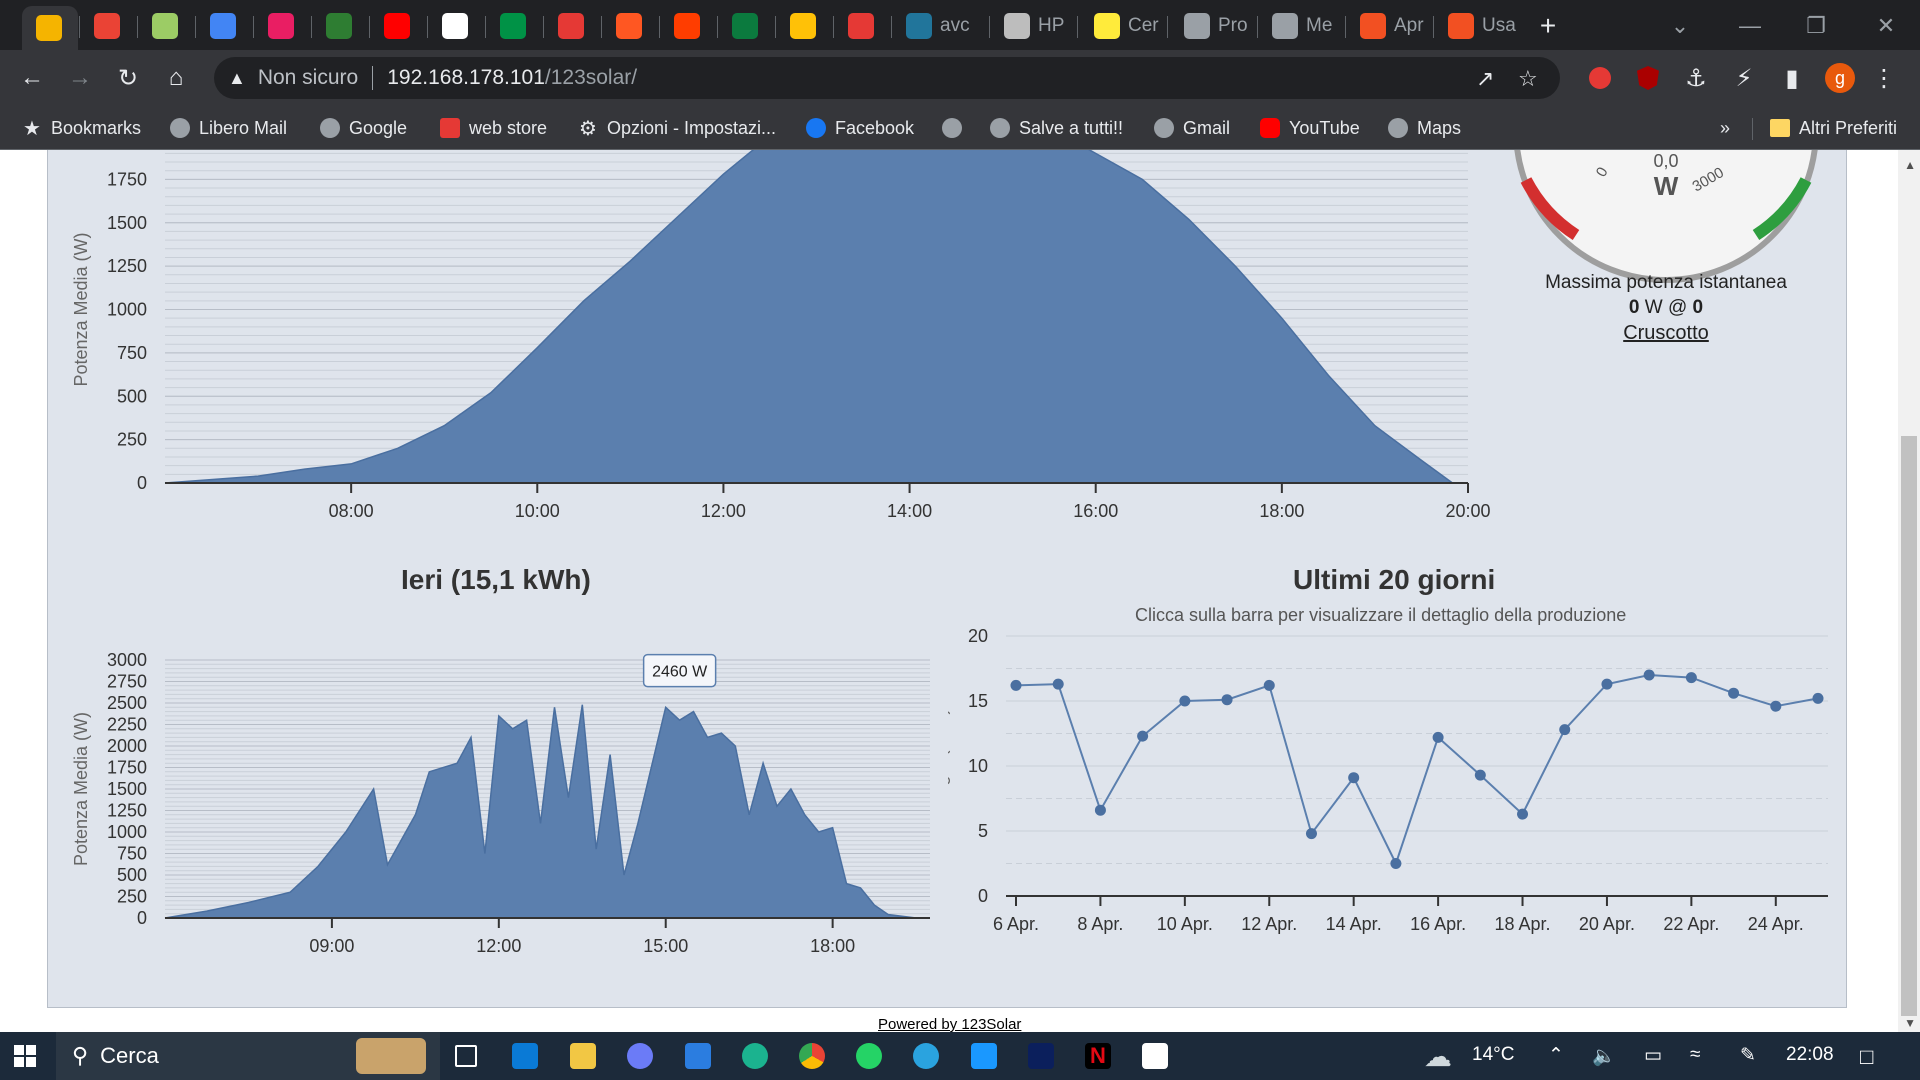  Describe the element at coordinates (1389, 26) in the screenshot. I see `browser-tab: Apr` at that location.